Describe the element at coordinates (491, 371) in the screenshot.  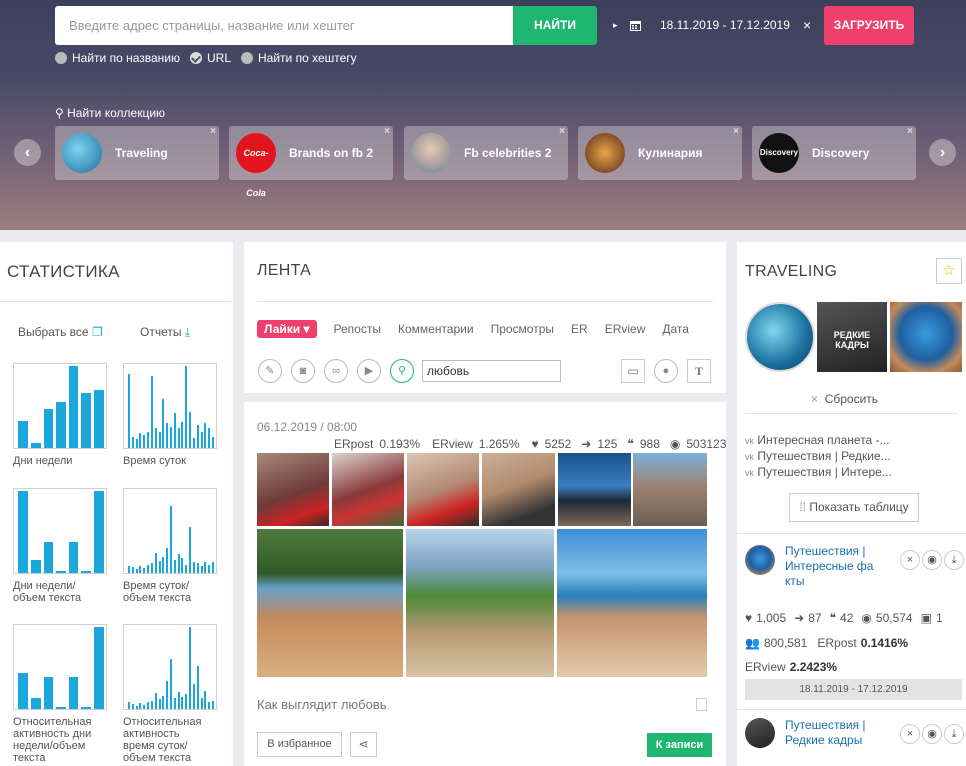
I see `filter-input: любовь` at that location.